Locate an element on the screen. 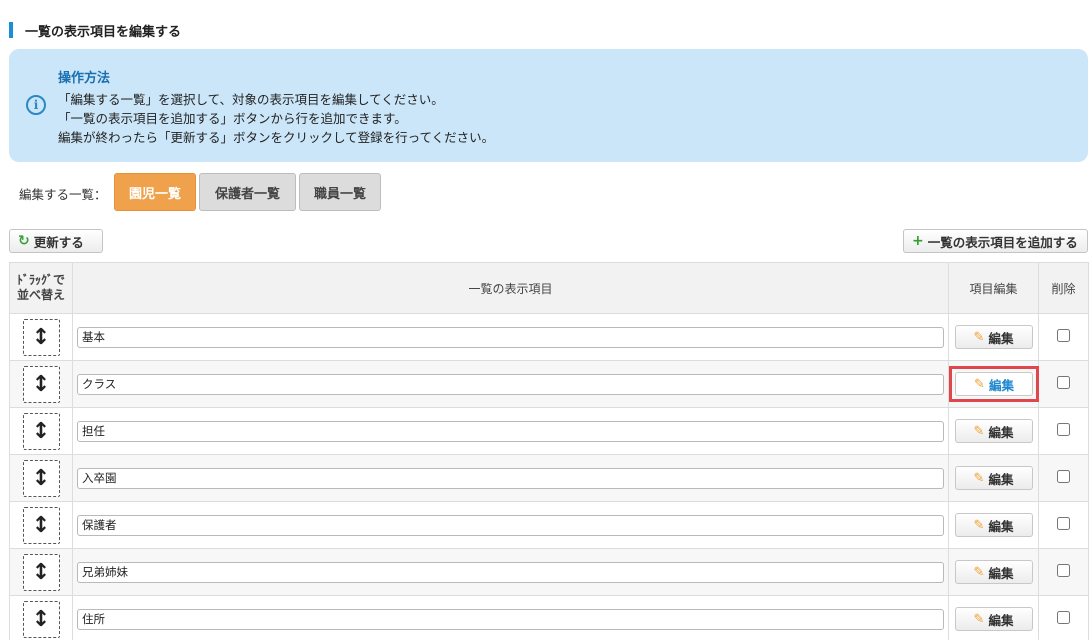 This screenshot has width=1092, height=640. list-selector-label: 編集する一覧： is located at coordinates (63, 194).